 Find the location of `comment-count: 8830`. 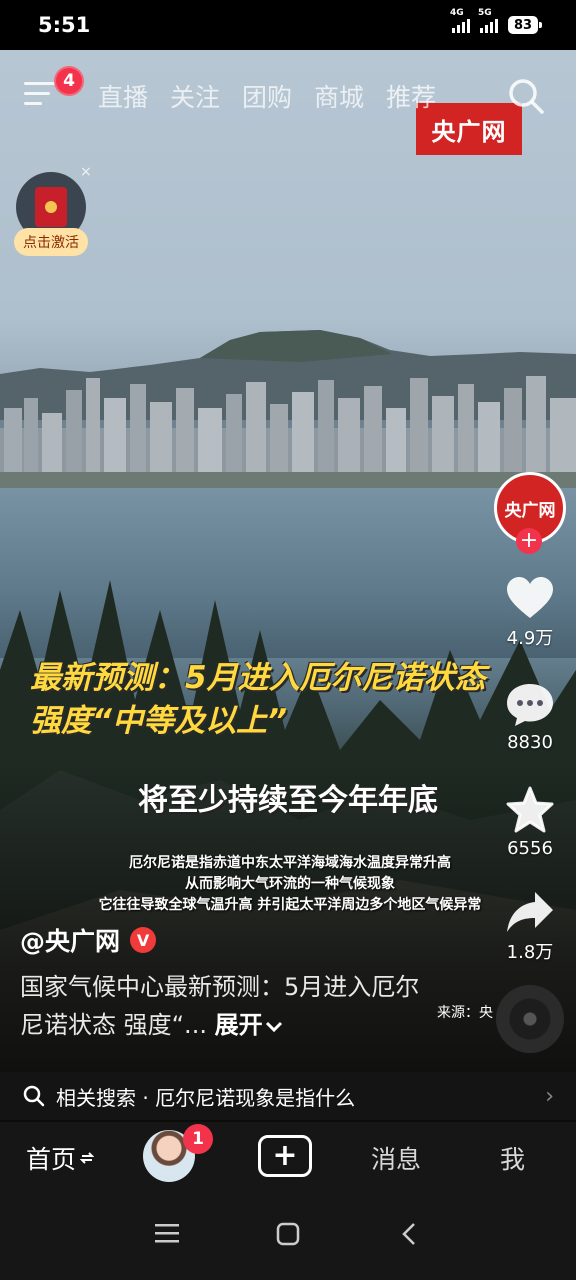

comment-count: 8830 is located at coordinates (530, 742).